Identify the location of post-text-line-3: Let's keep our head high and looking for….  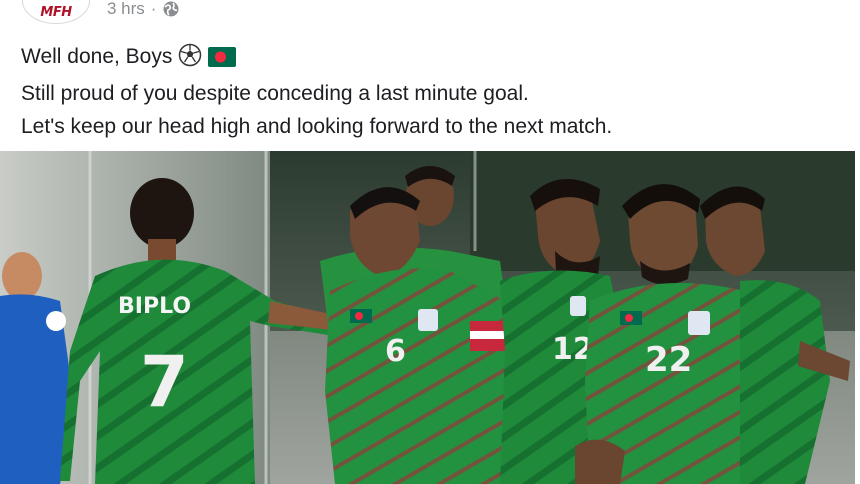
(317, 126).